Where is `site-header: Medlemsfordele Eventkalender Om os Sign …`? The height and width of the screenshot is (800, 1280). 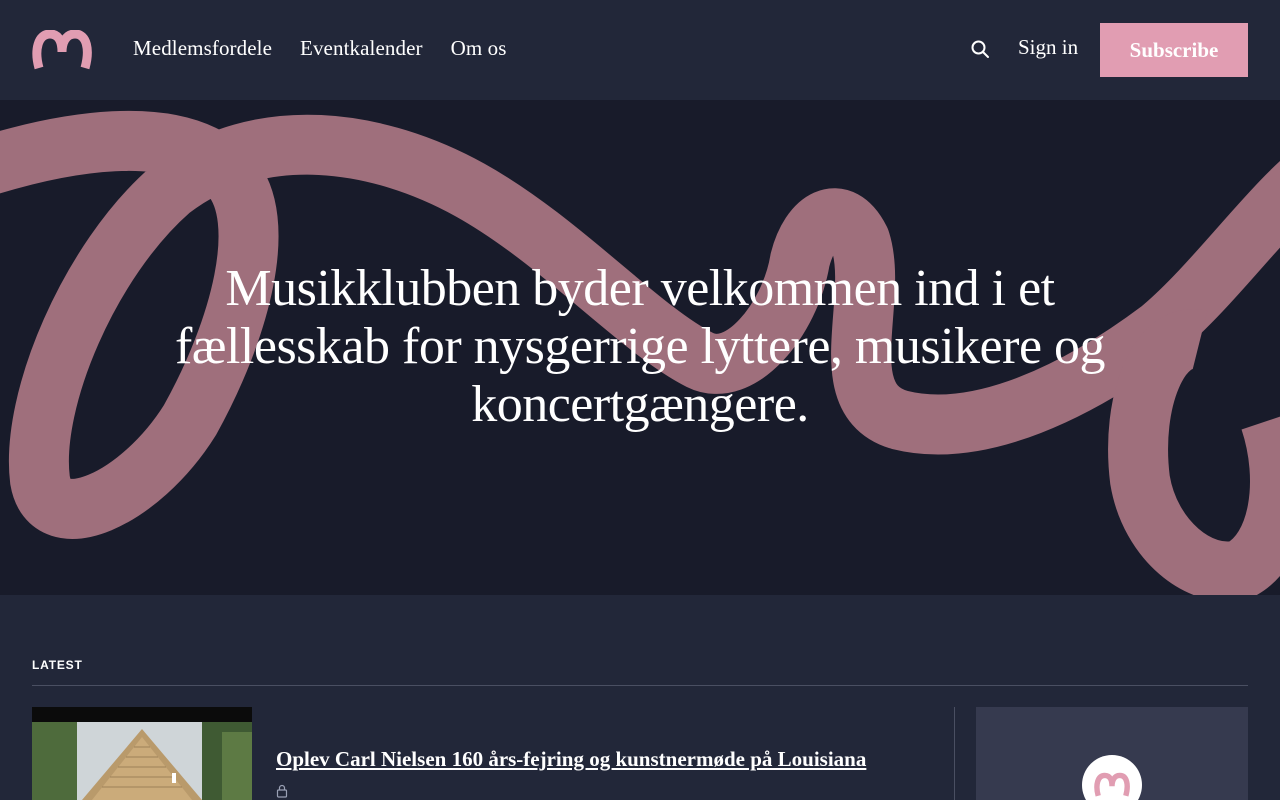
site-header: Medlemsfordele Eventkalender Om os Sign … is located at coordinates (640, 50).